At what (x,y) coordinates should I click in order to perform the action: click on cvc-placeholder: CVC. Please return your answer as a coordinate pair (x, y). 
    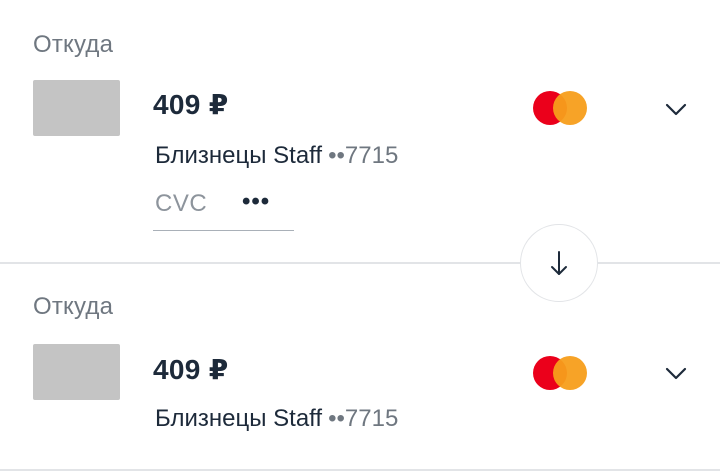
    Looking at the image, I should click on (181, 203).